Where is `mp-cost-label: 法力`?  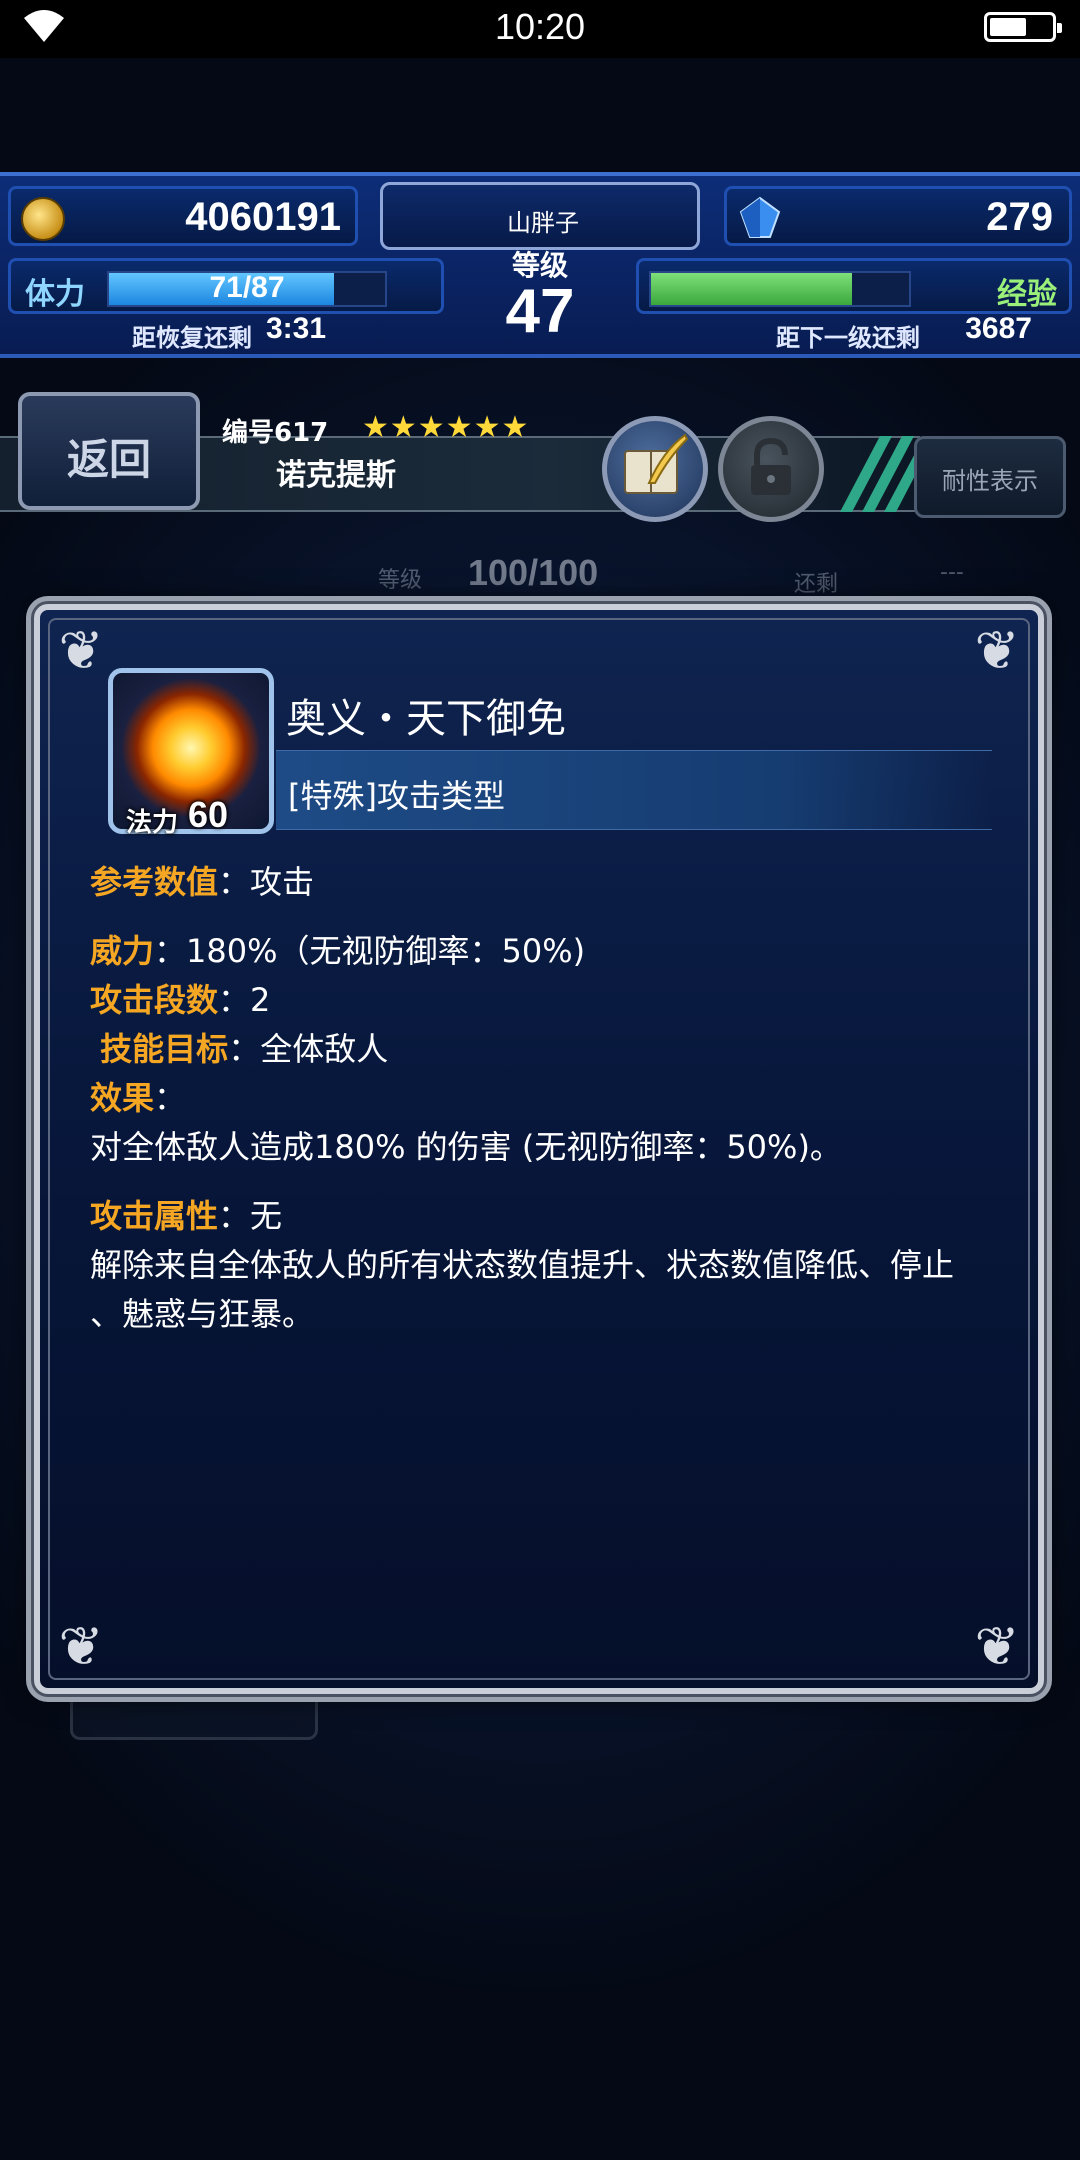 mp-cost-label: 法力 is located at coordinates (152, 823).